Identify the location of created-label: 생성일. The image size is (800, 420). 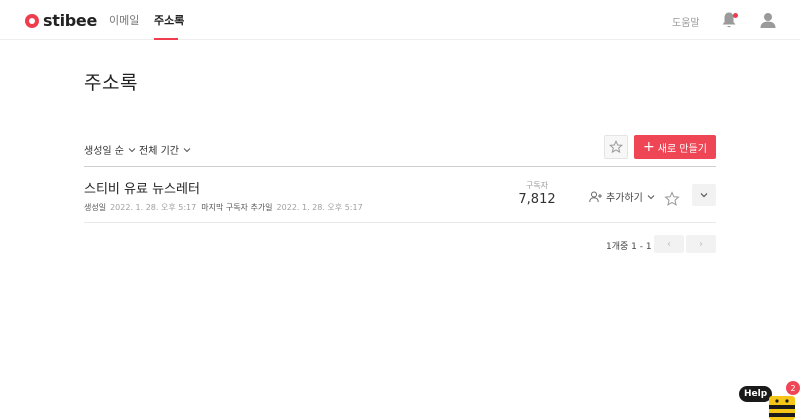
(95, 207).